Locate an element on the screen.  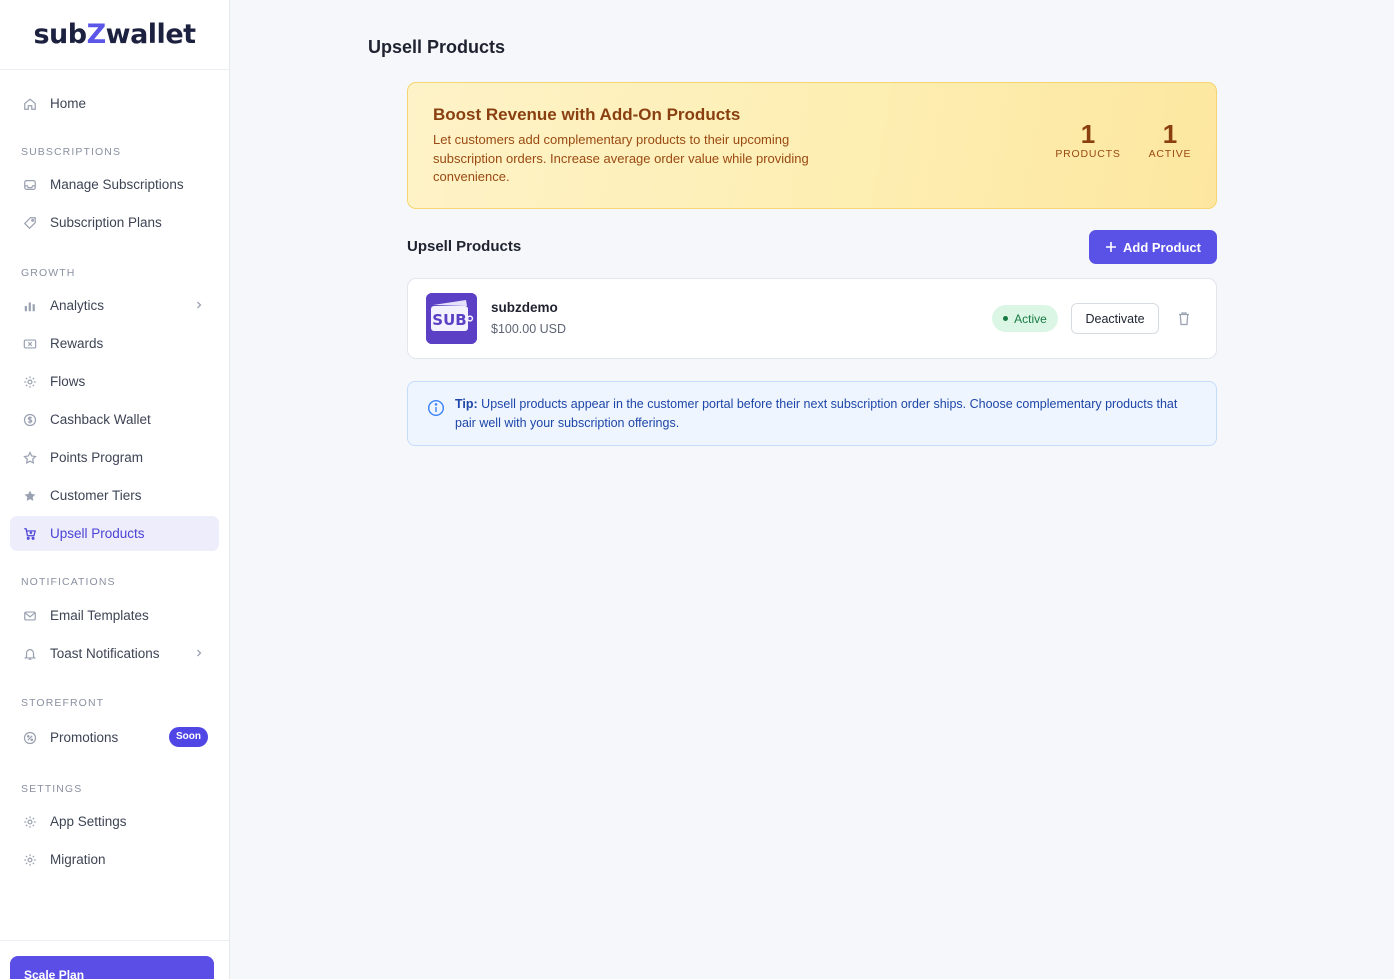
sidebar-item-label: Flows is located at coordinates (68, 381).